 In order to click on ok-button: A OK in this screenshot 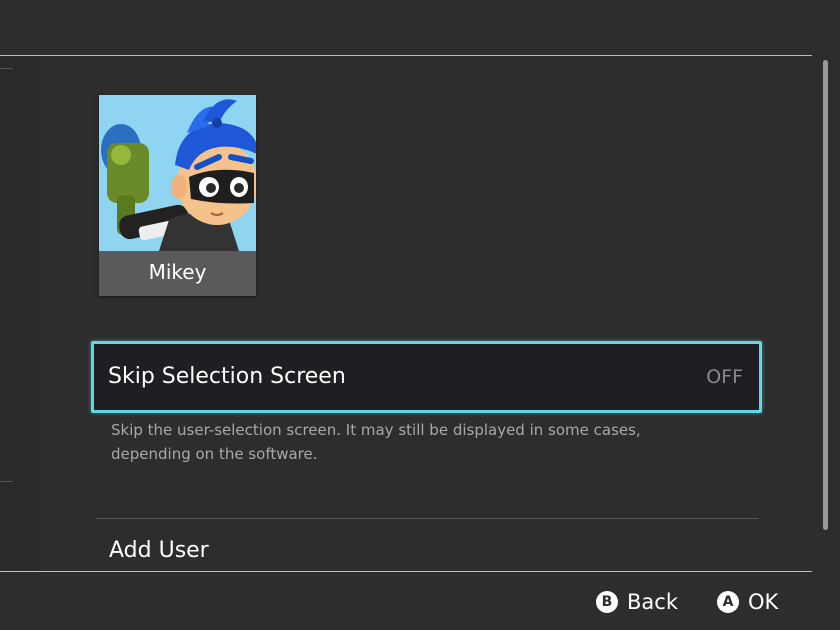, I will do `click(747, 602)`.